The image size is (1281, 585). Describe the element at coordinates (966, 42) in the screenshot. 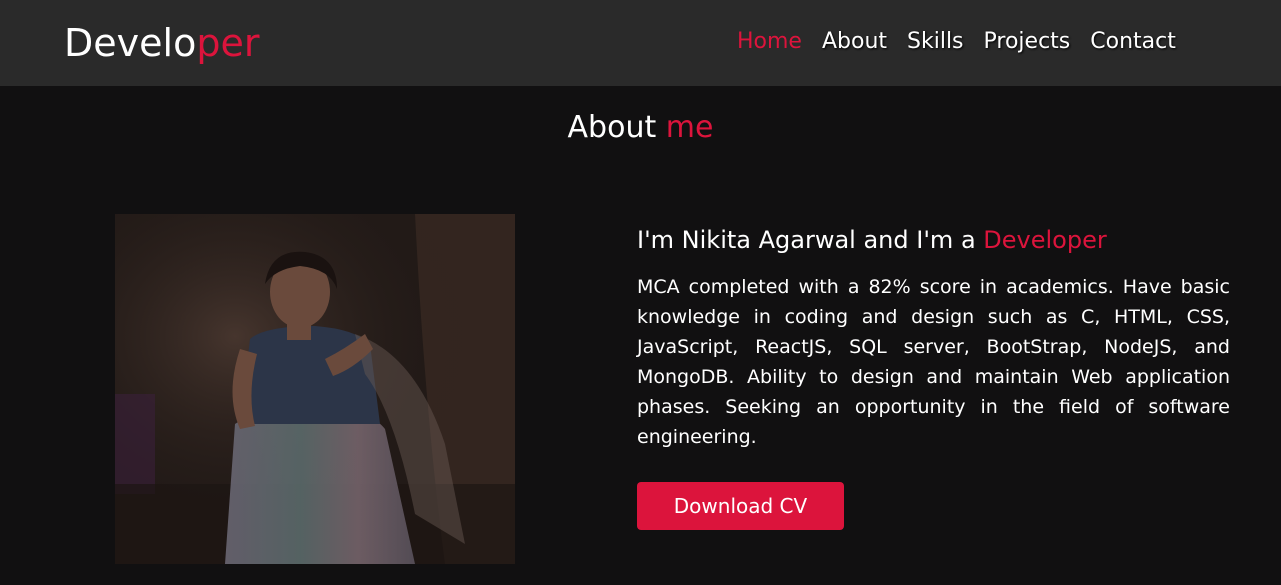

I see `nav-menu: Home About Skills Projects Contact` at that location.